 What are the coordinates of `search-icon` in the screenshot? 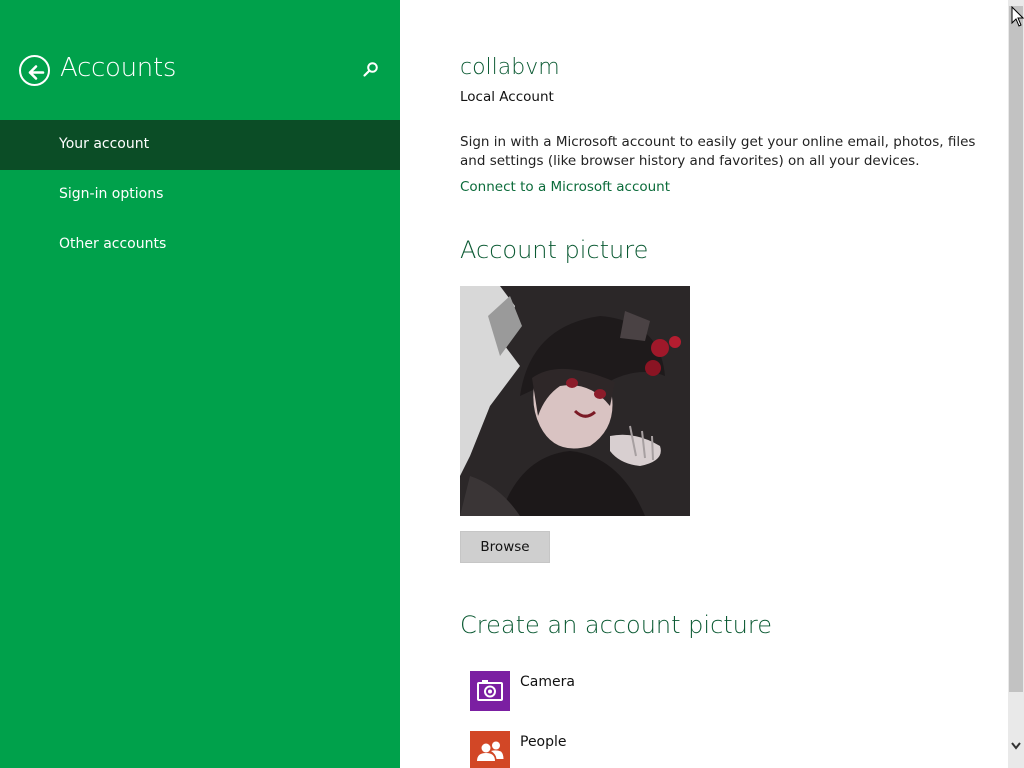 It's located at (370, 69).